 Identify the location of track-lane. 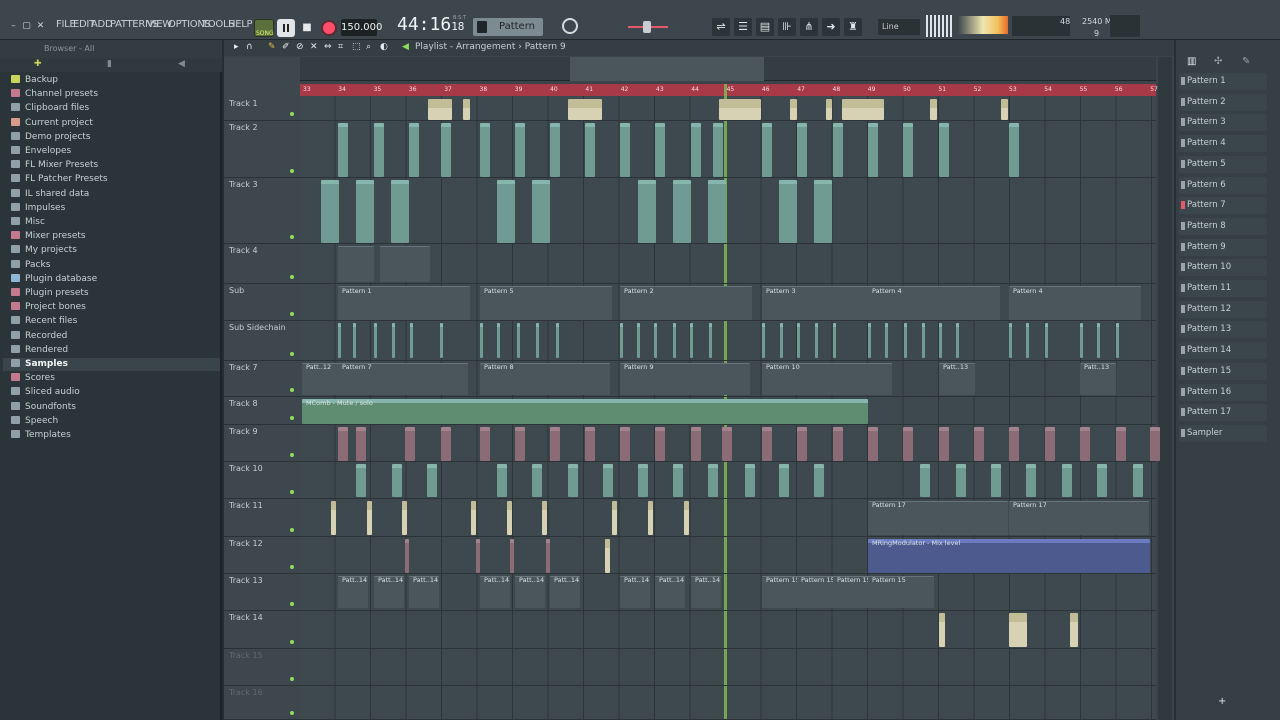
(728, 211).